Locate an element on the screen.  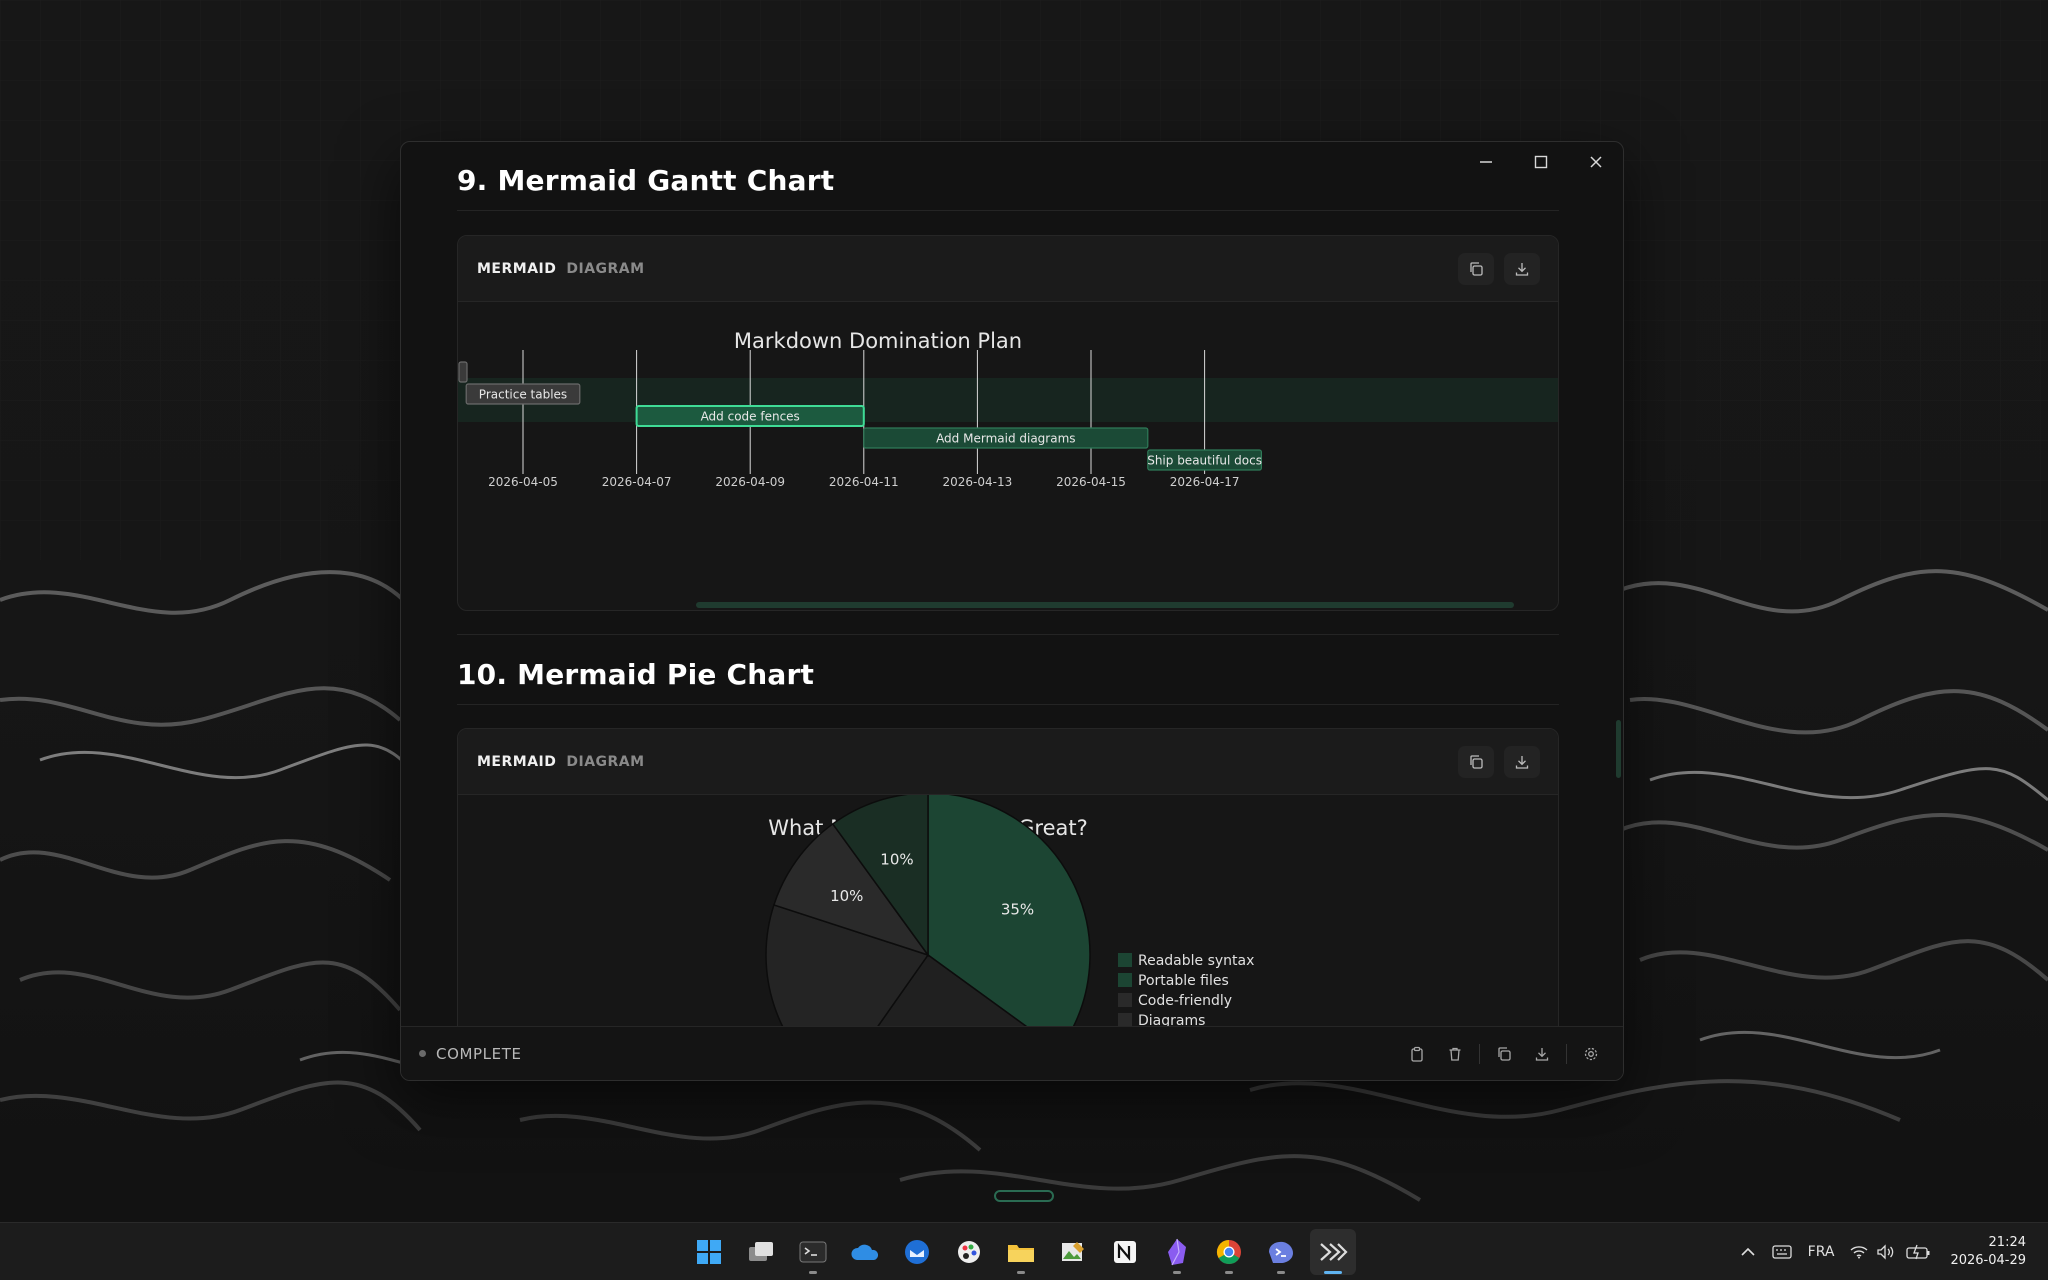
settings-button is located at coordinates (1591, 1054).